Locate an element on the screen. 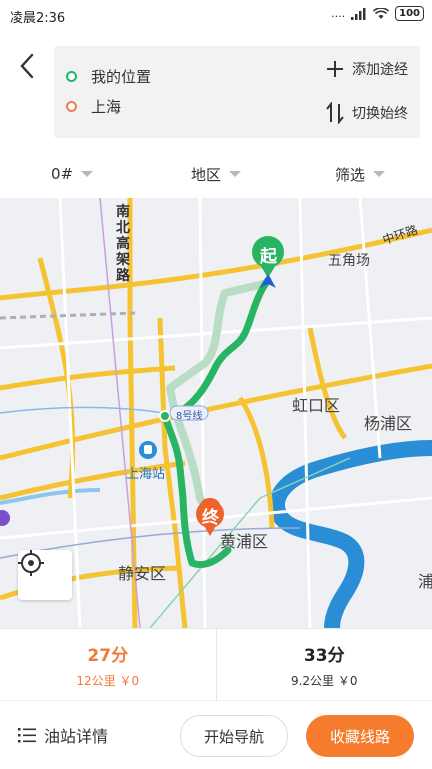 This screenshot has height=769, width=432. locate-me-button is located at coordinates (45, 575).